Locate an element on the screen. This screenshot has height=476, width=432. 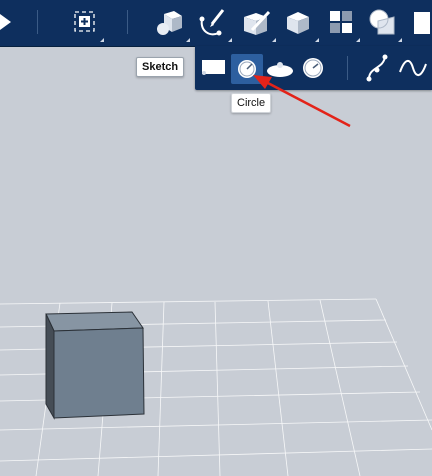
polyline-tool-icon is located at coordinates (378, 68).